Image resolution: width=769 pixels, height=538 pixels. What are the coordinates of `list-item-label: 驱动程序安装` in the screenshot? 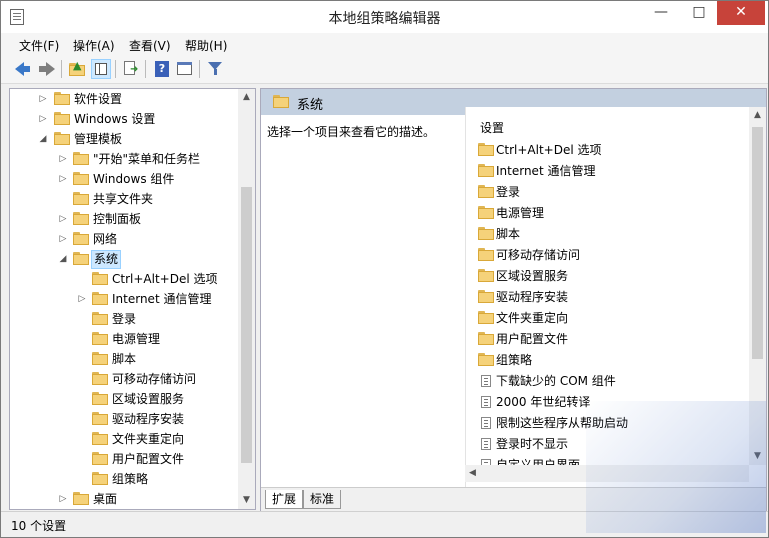 It's located at (532, 297).